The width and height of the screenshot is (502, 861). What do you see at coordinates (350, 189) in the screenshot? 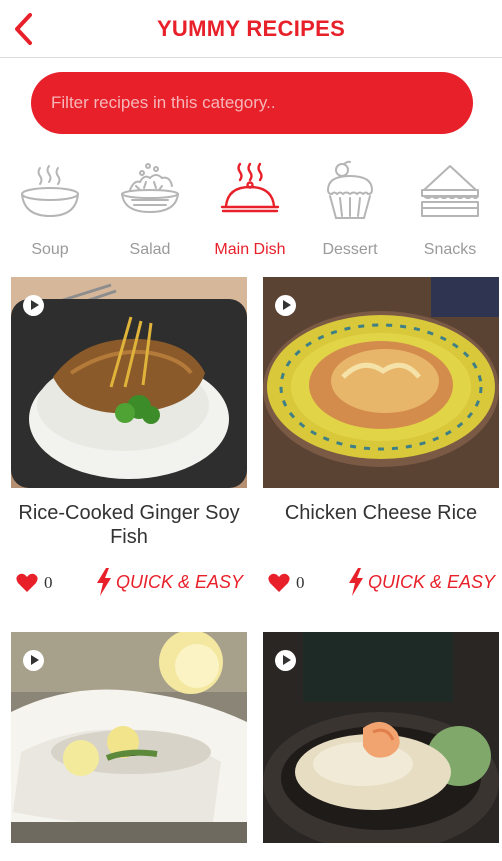
I see `cupcake-icon` at bounding box center [350, 189].